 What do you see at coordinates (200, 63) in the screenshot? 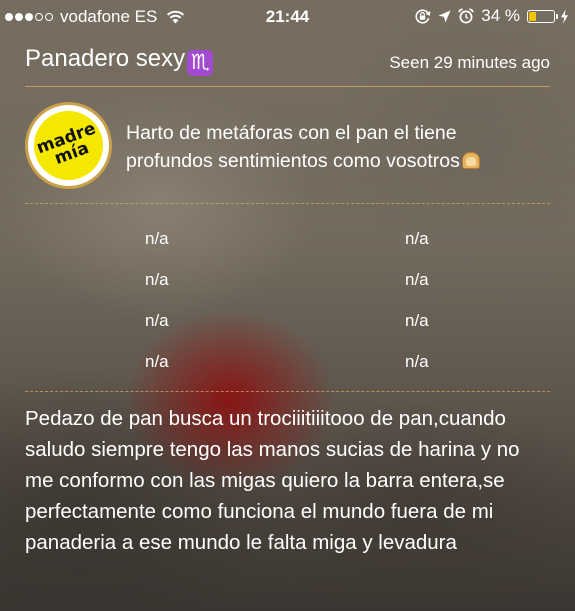
I see `scorpio-zodiac-icon: ♏` at bounding box center [200, 63].